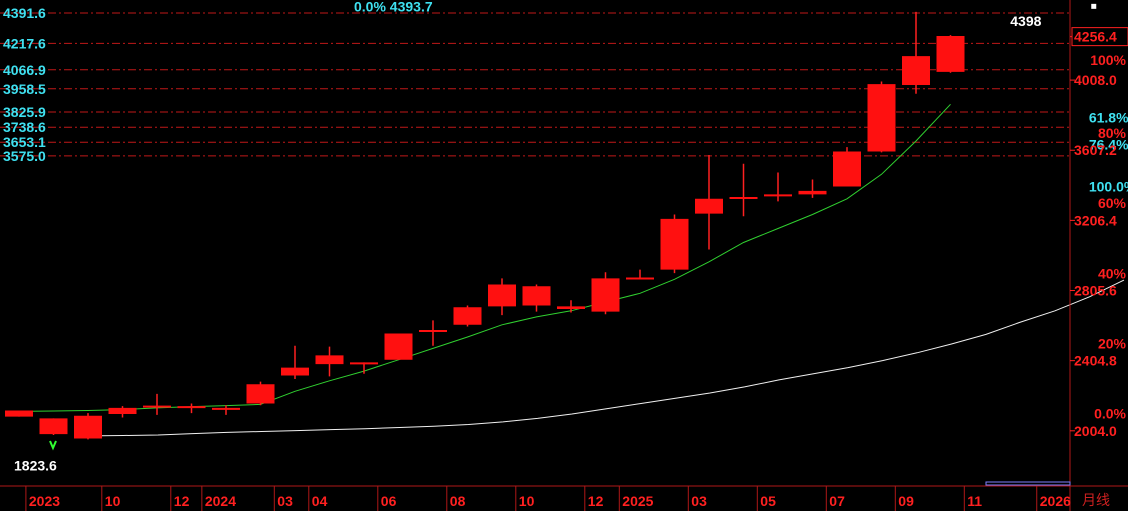  I want to click on price-axis-label: 2805.6, so click(1095, 291).